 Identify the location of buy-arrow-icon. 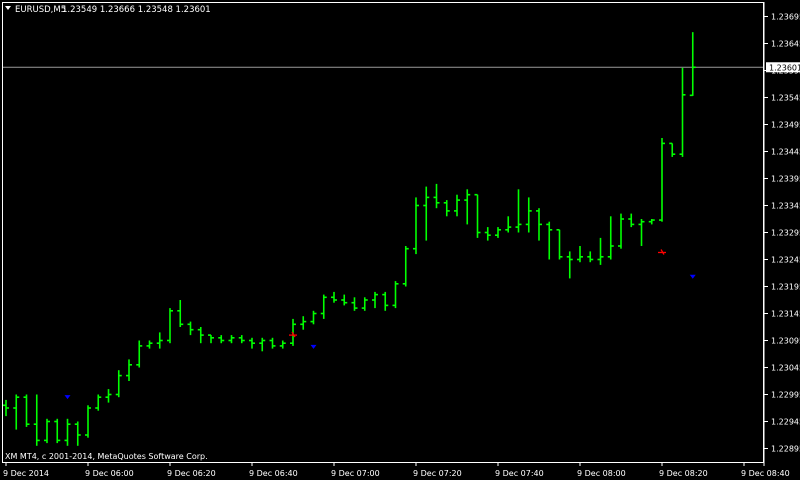
(662, 252).